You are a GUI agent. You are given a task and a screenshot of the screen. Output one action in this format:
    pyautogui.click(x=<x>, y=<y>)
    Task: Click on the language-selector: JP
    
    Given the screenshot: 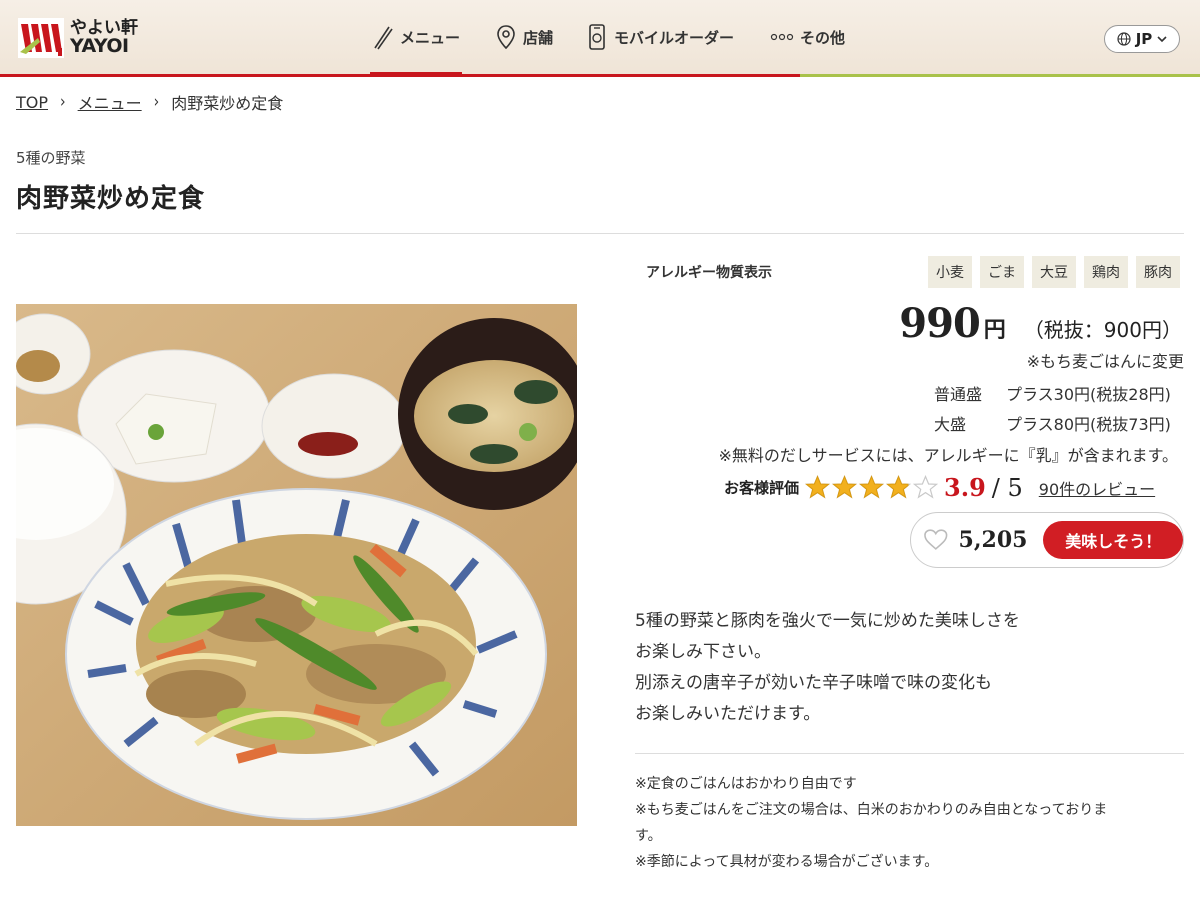 What is the action you would take?
    pyautogui.click(x=1142, y=39)
    